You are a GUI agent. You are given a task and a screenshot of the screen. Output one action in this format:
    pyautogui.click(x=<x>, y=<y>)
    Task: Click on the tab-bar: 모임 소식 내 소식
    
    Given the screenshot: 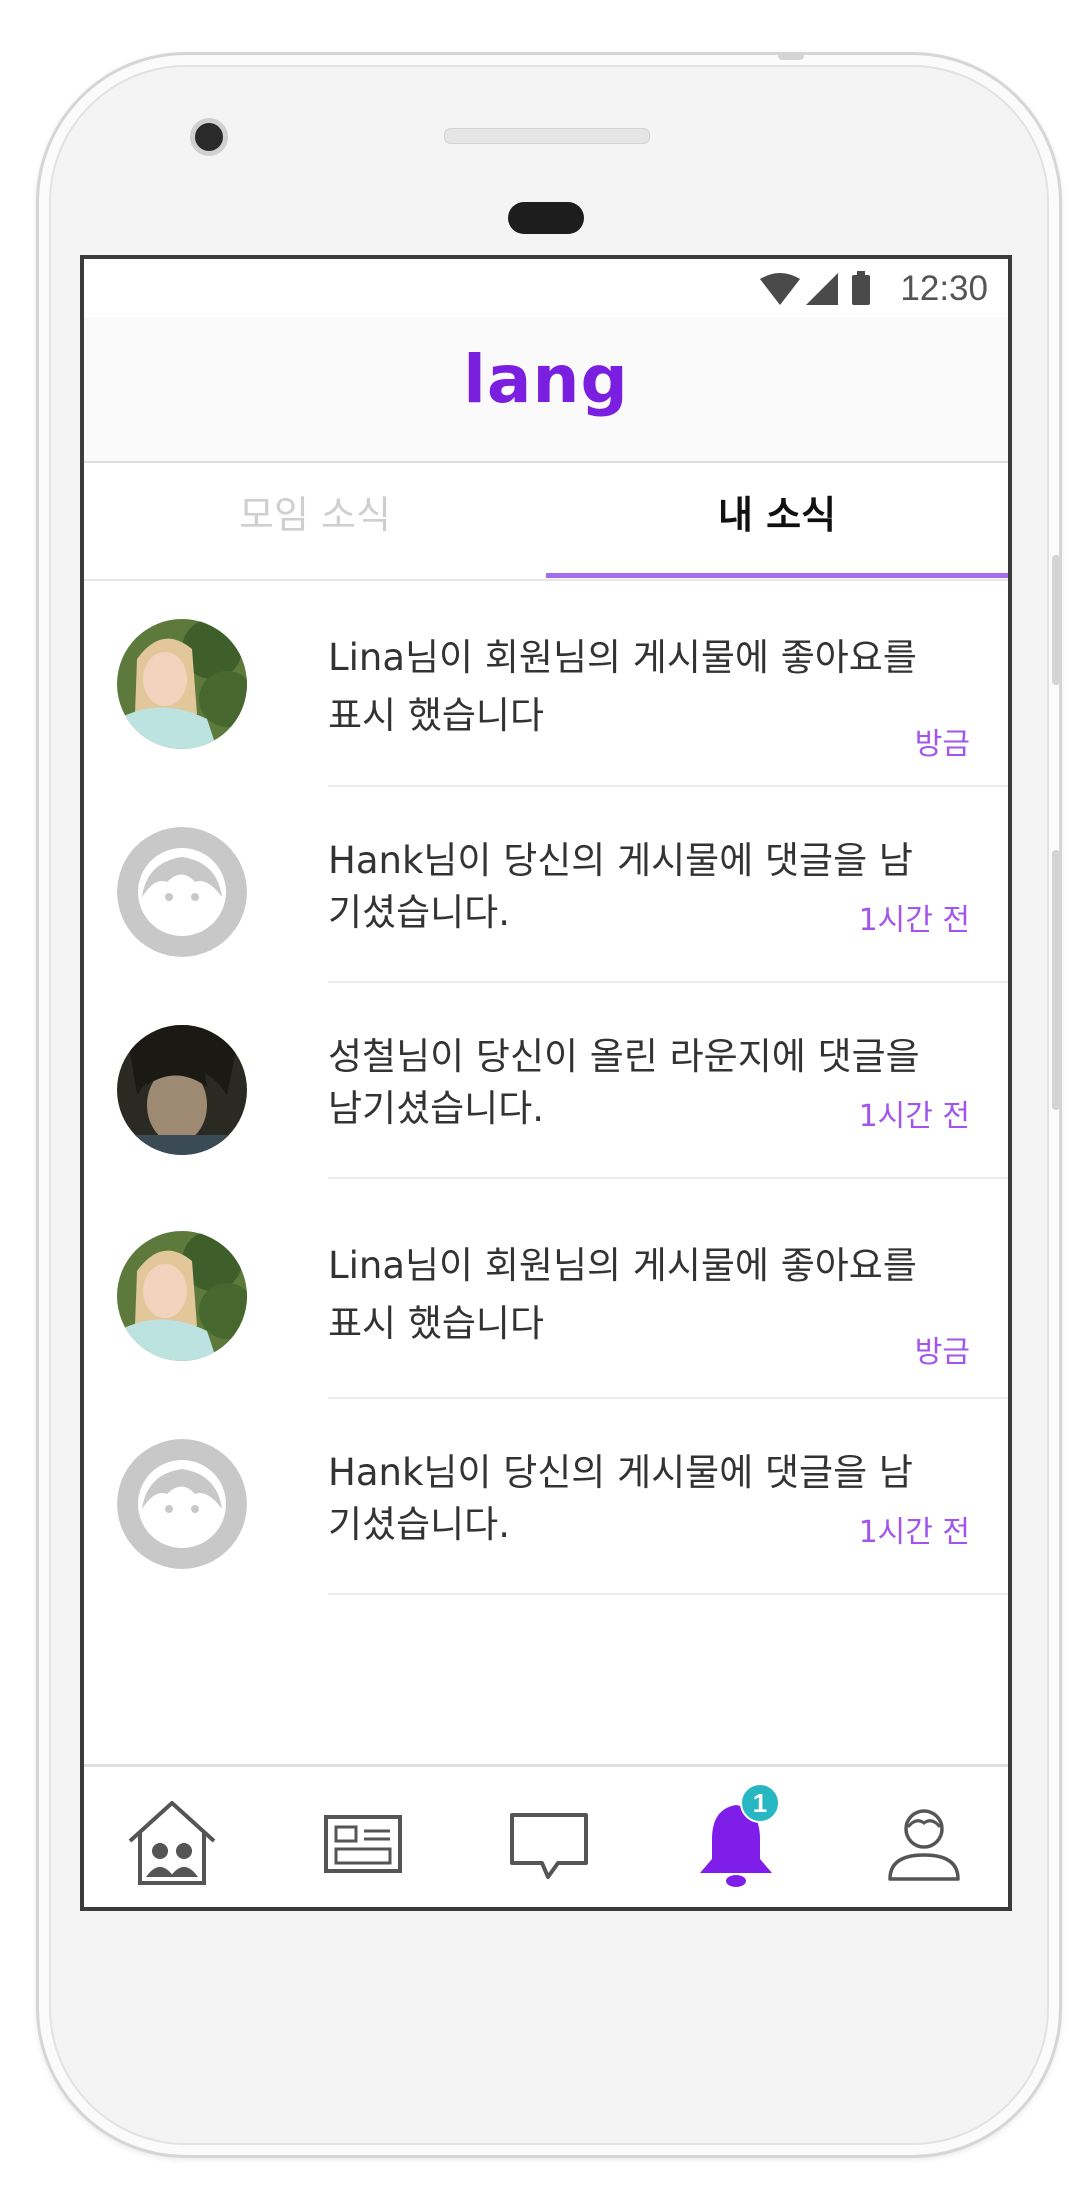 What is the action you would take?
    pyautogui.click(x=546, y=522)
    